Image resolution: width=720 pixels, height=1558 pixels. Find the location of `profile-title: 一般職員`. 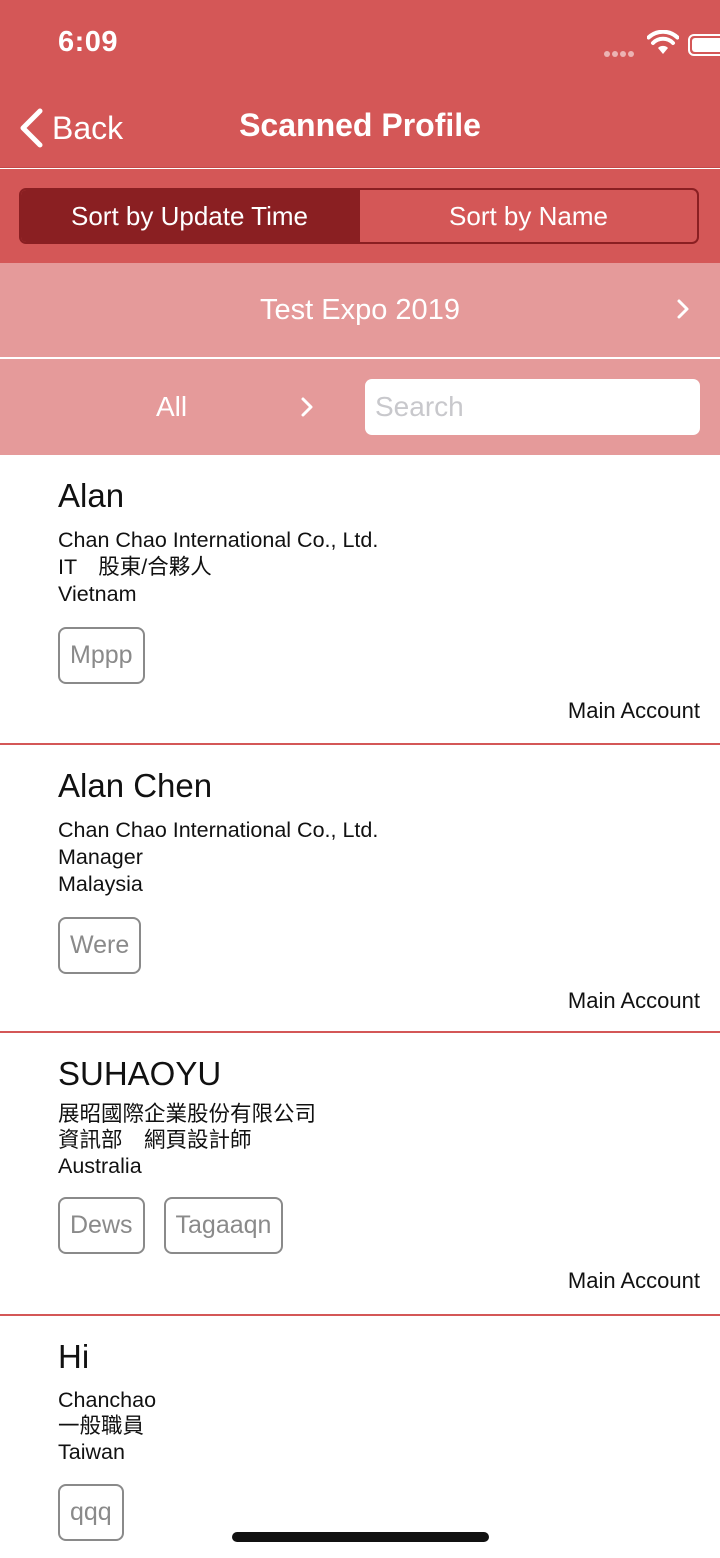

profile-title: 一般職員 is located at coordinates (101, 1426).